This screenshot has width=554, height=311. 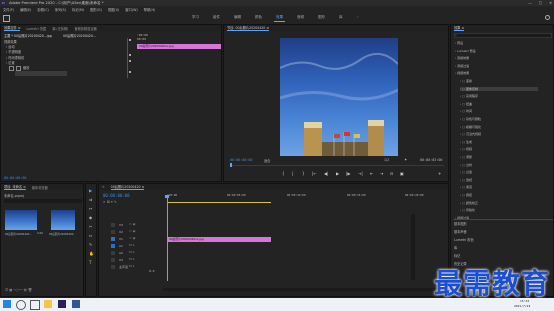 I want to click on settings-icon: ✎, so click(x=115, y=202).